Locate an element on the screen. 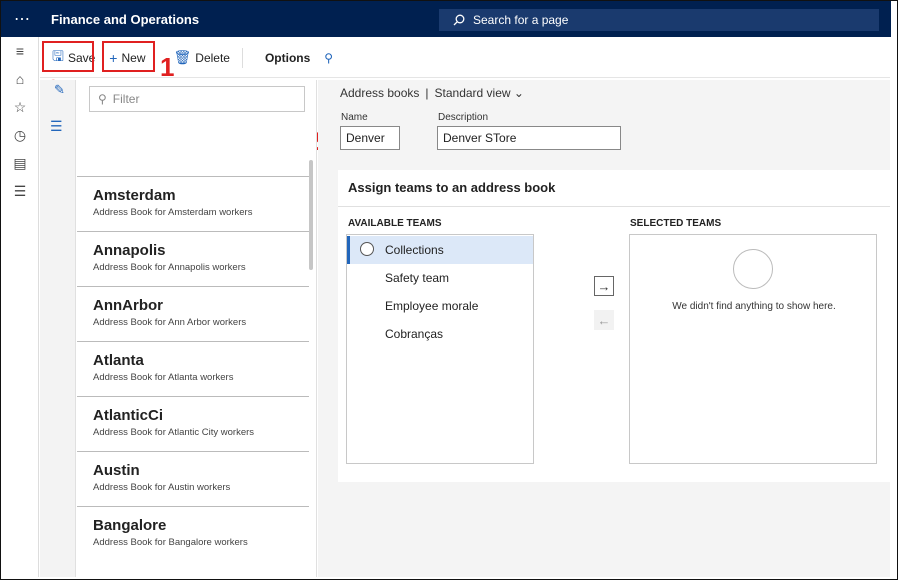  search-icon is located at coordinates (459, 20).